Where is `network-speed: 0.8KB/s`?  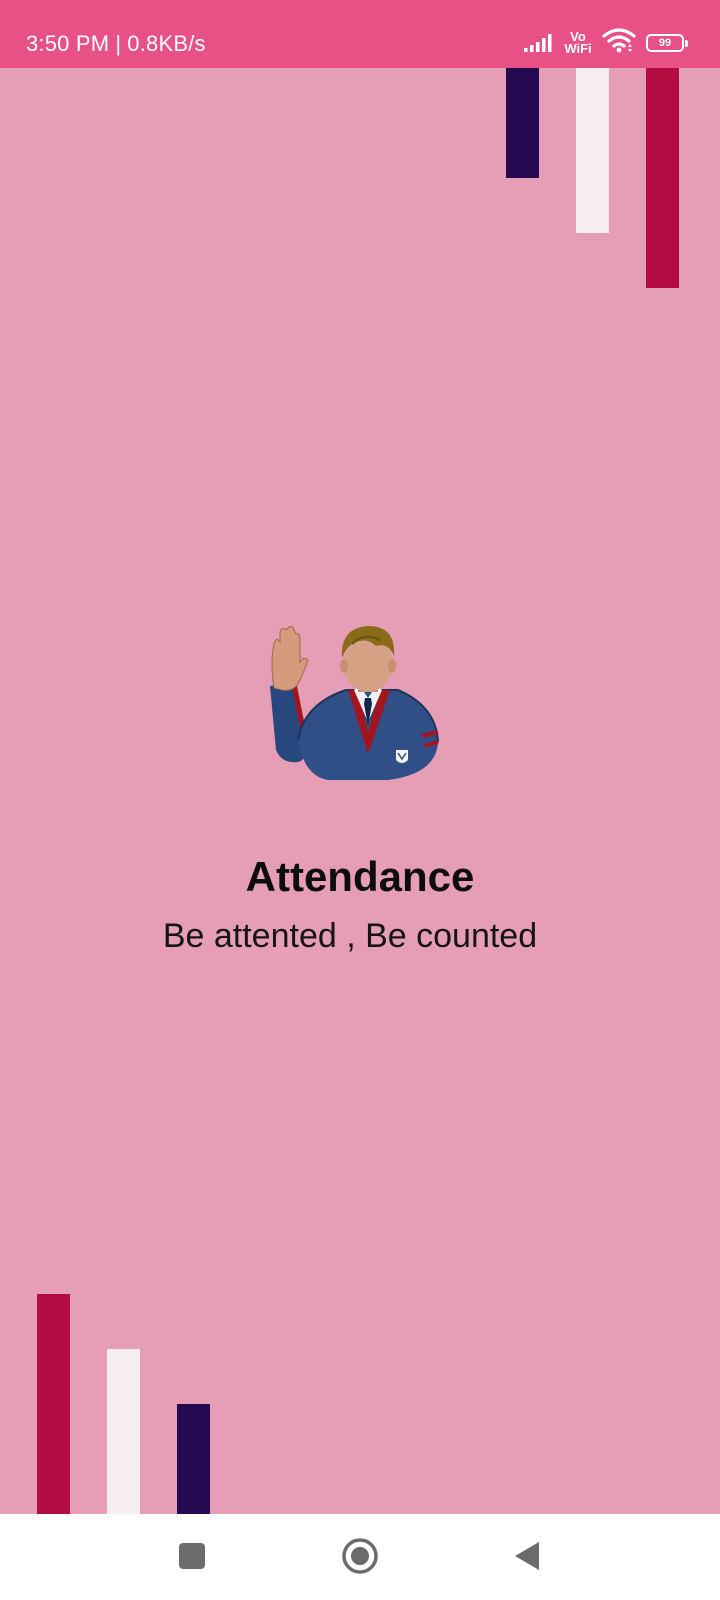
network-speed: 0.8KB/s is located at coordinates (166, 43).